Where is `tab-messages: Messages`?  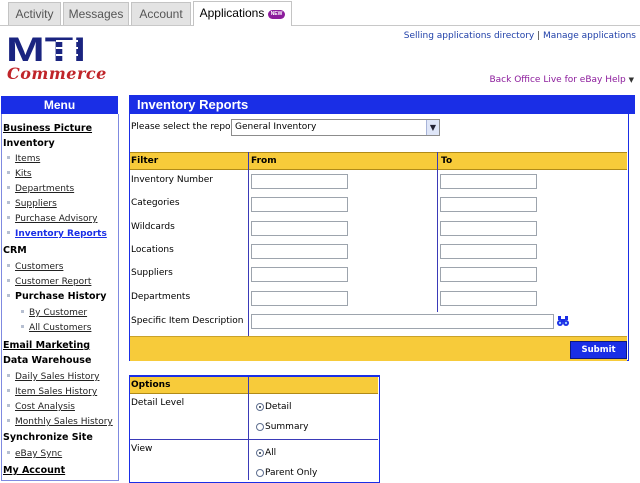 tab-messages: Messages is located at coordinates (96, 13).